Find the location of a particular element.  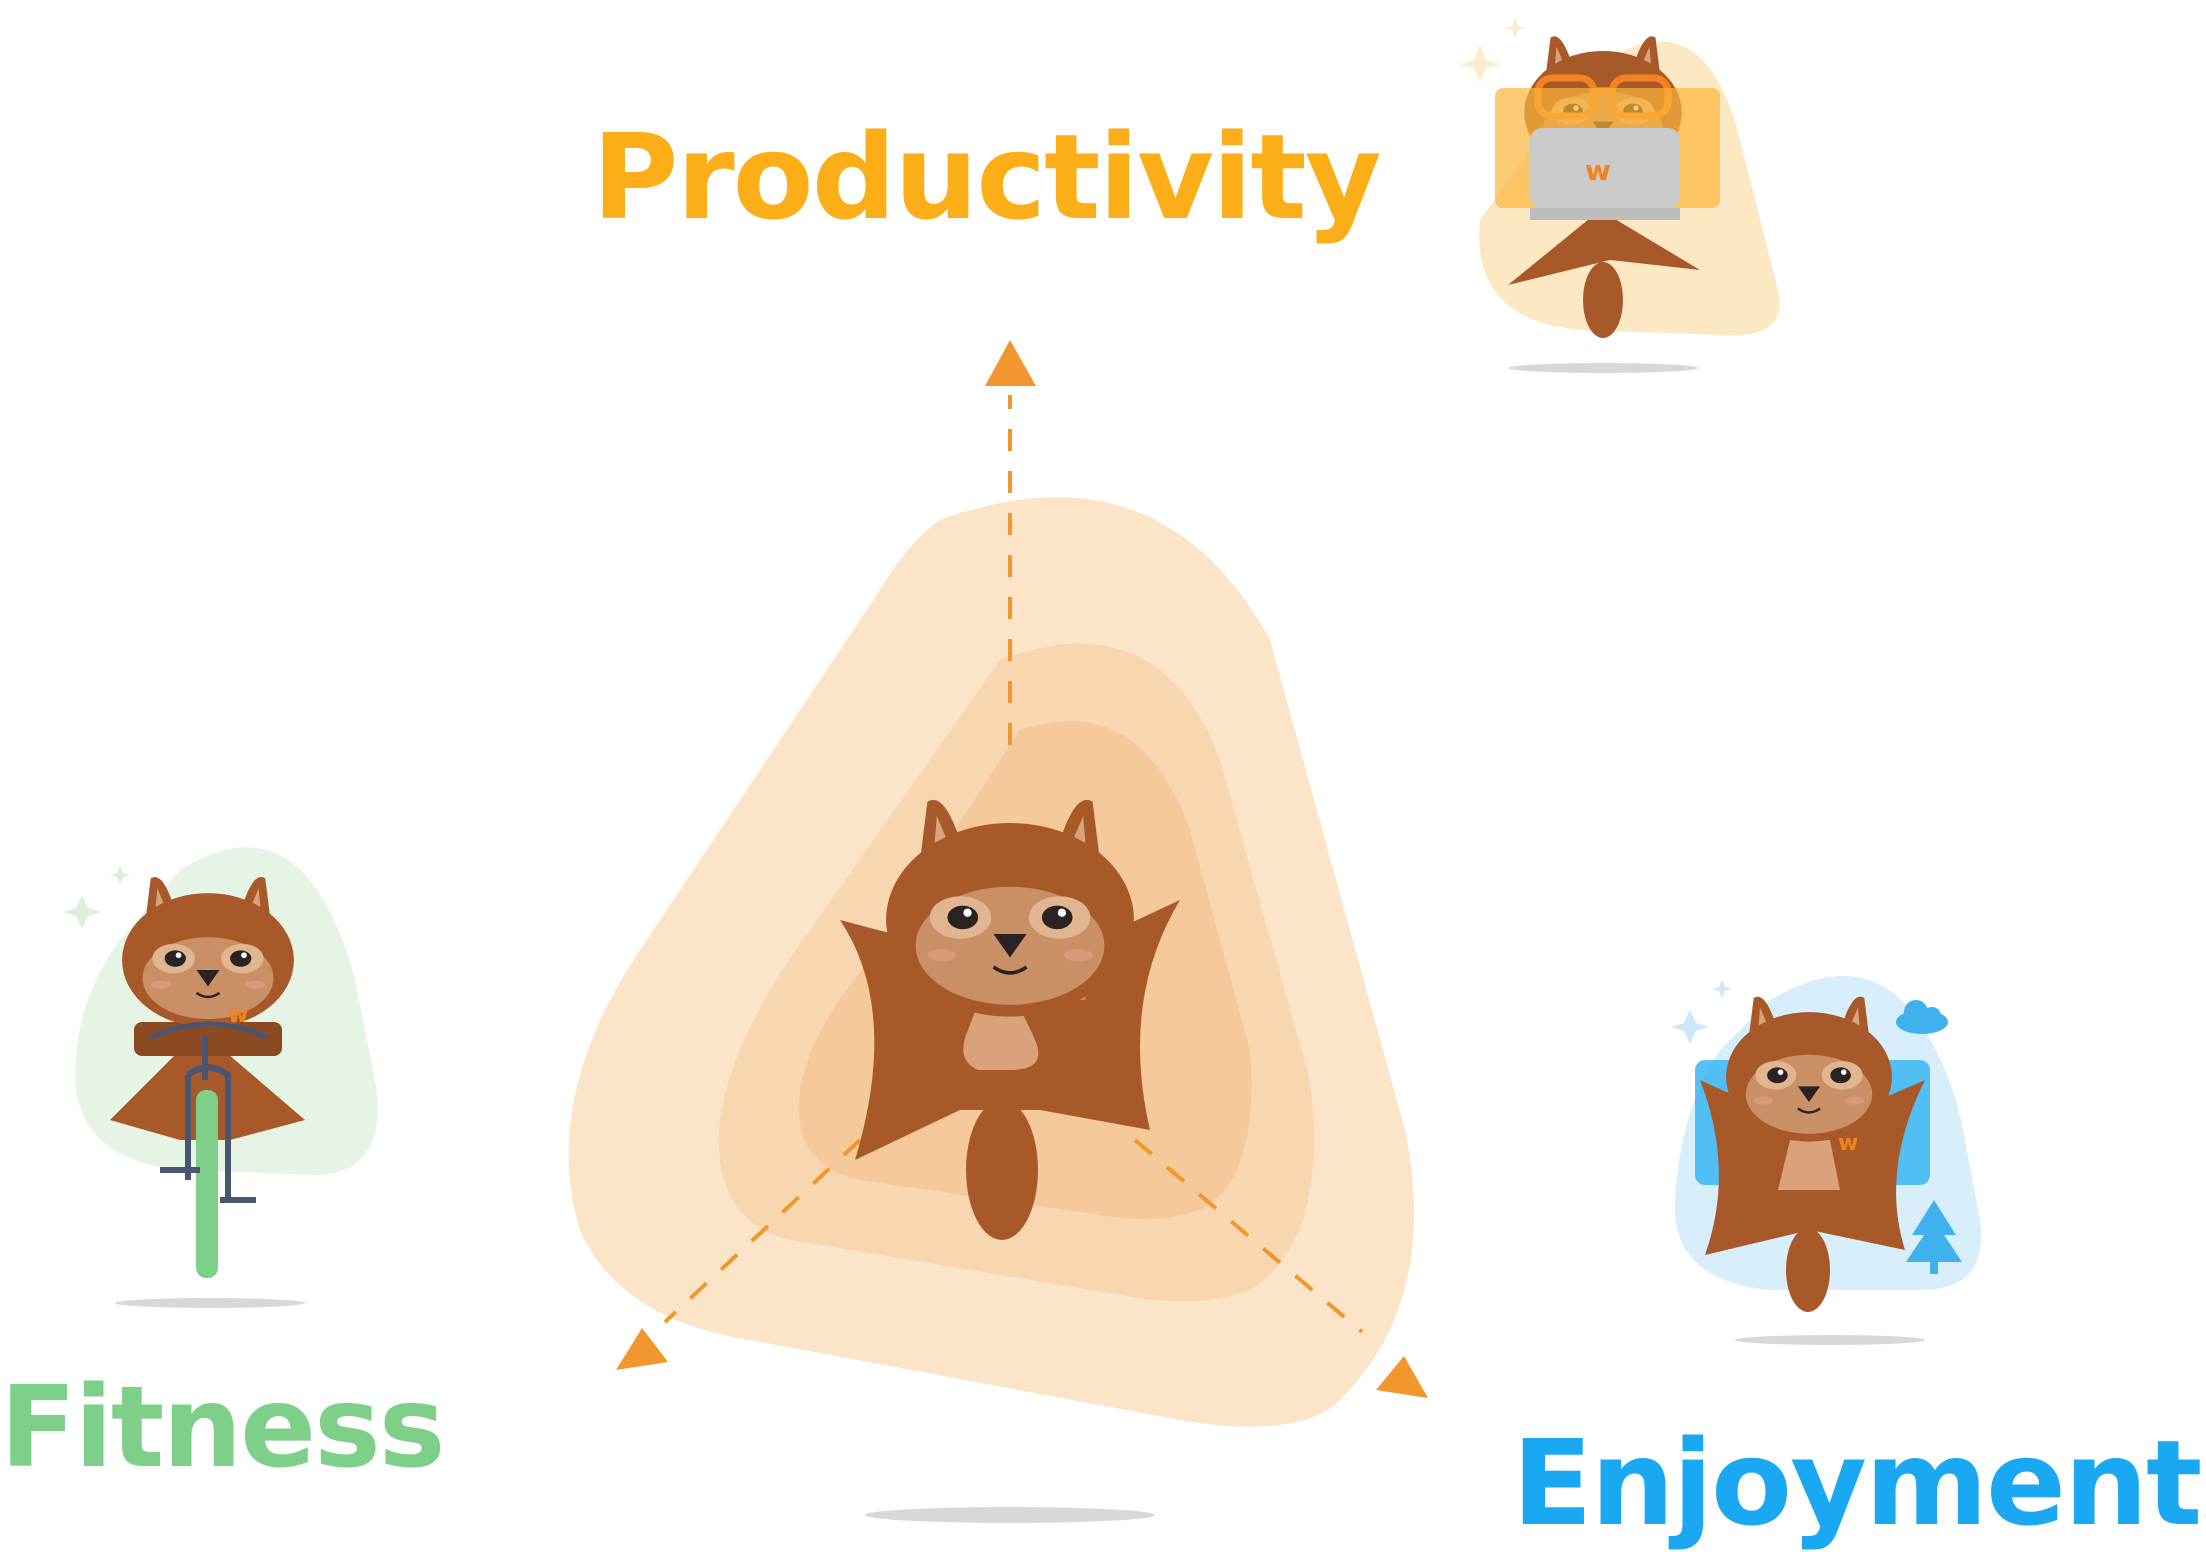

fitness-scene: w is located at coordinates (220, 1077).